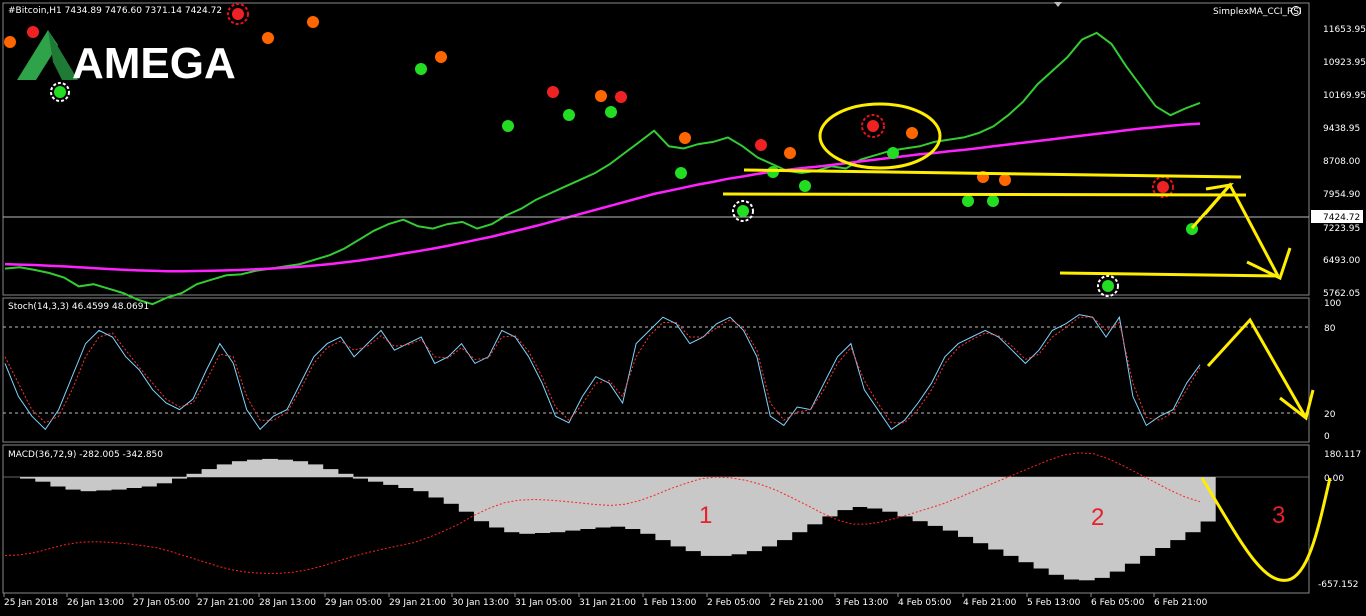  What do you see at coordinates (705, 515) in the screenshot?
I see `wave-label-1: 1` at bounding box center [705, 515].